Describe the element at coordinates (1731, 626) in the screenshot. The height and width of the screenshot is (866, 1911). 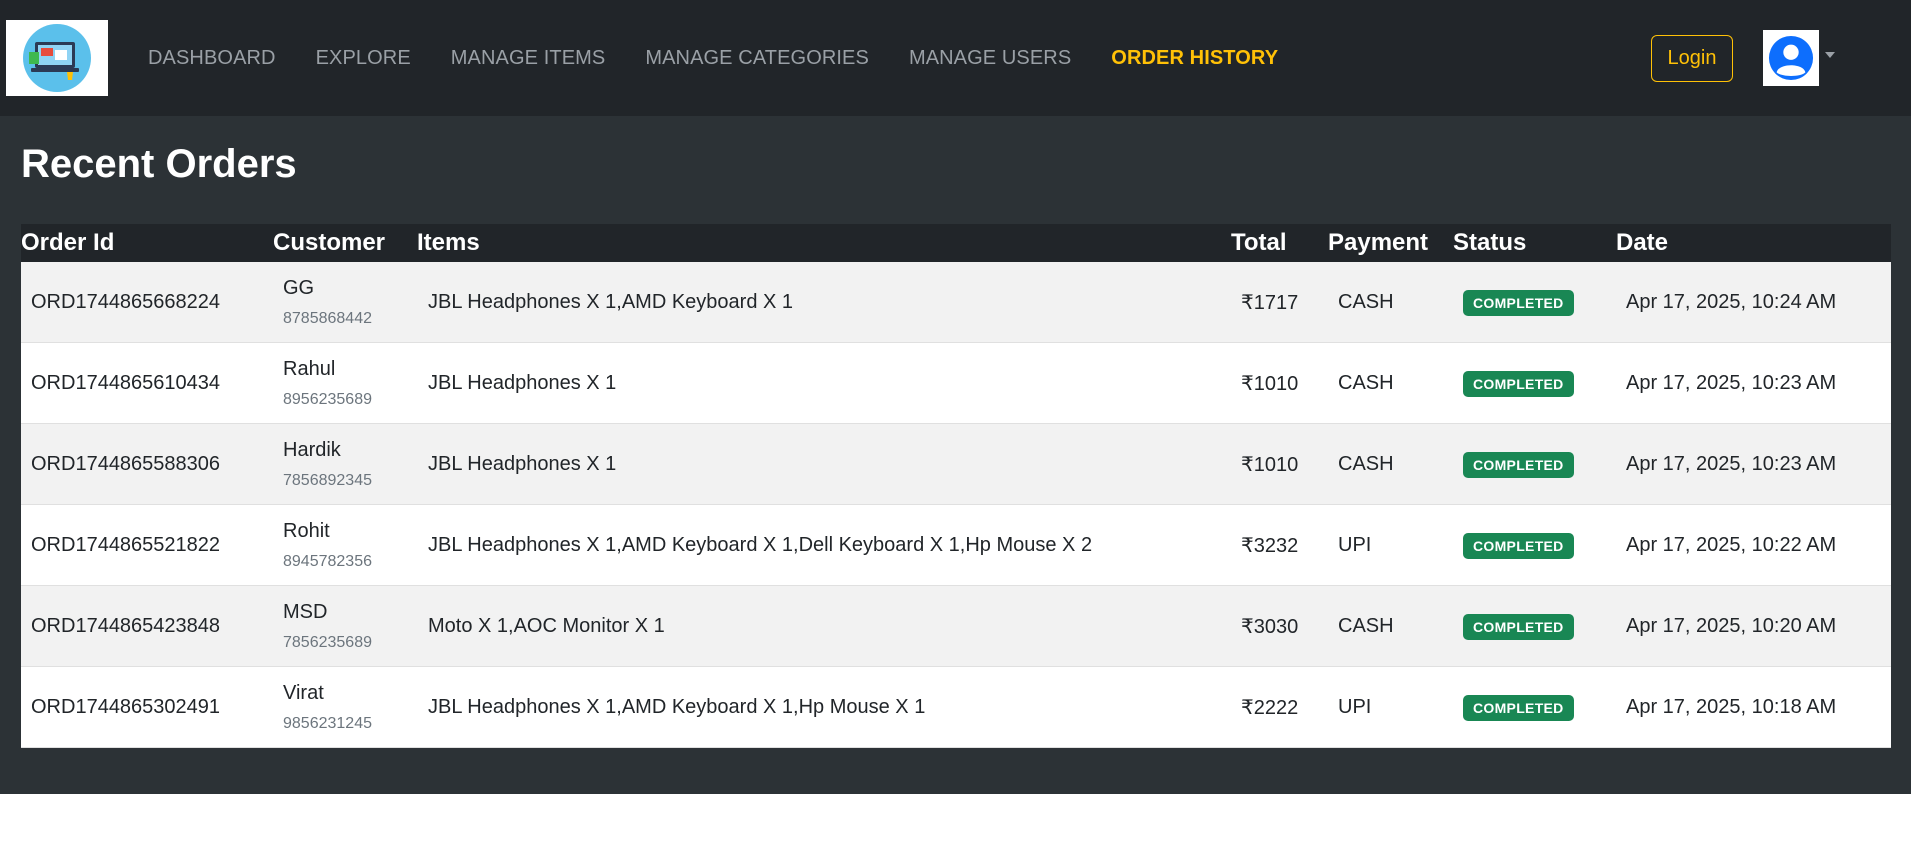
I see `order-date: Apr 17, 2025, 10:20 AM` at that location.